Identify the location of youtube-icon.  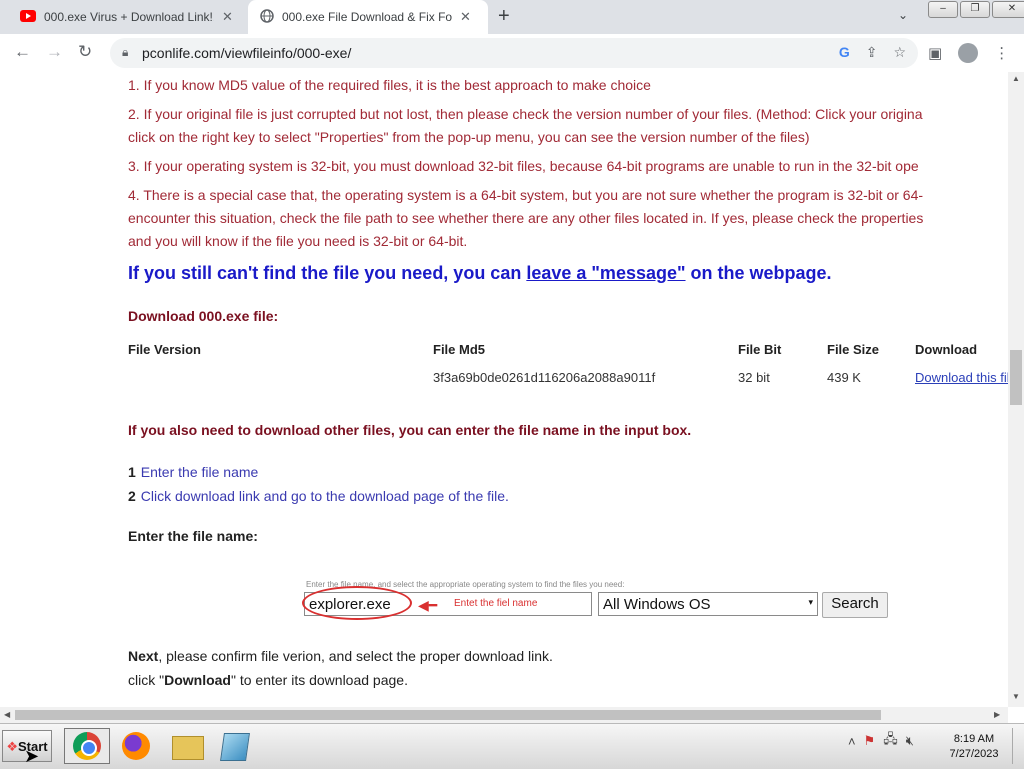
(28, 17).